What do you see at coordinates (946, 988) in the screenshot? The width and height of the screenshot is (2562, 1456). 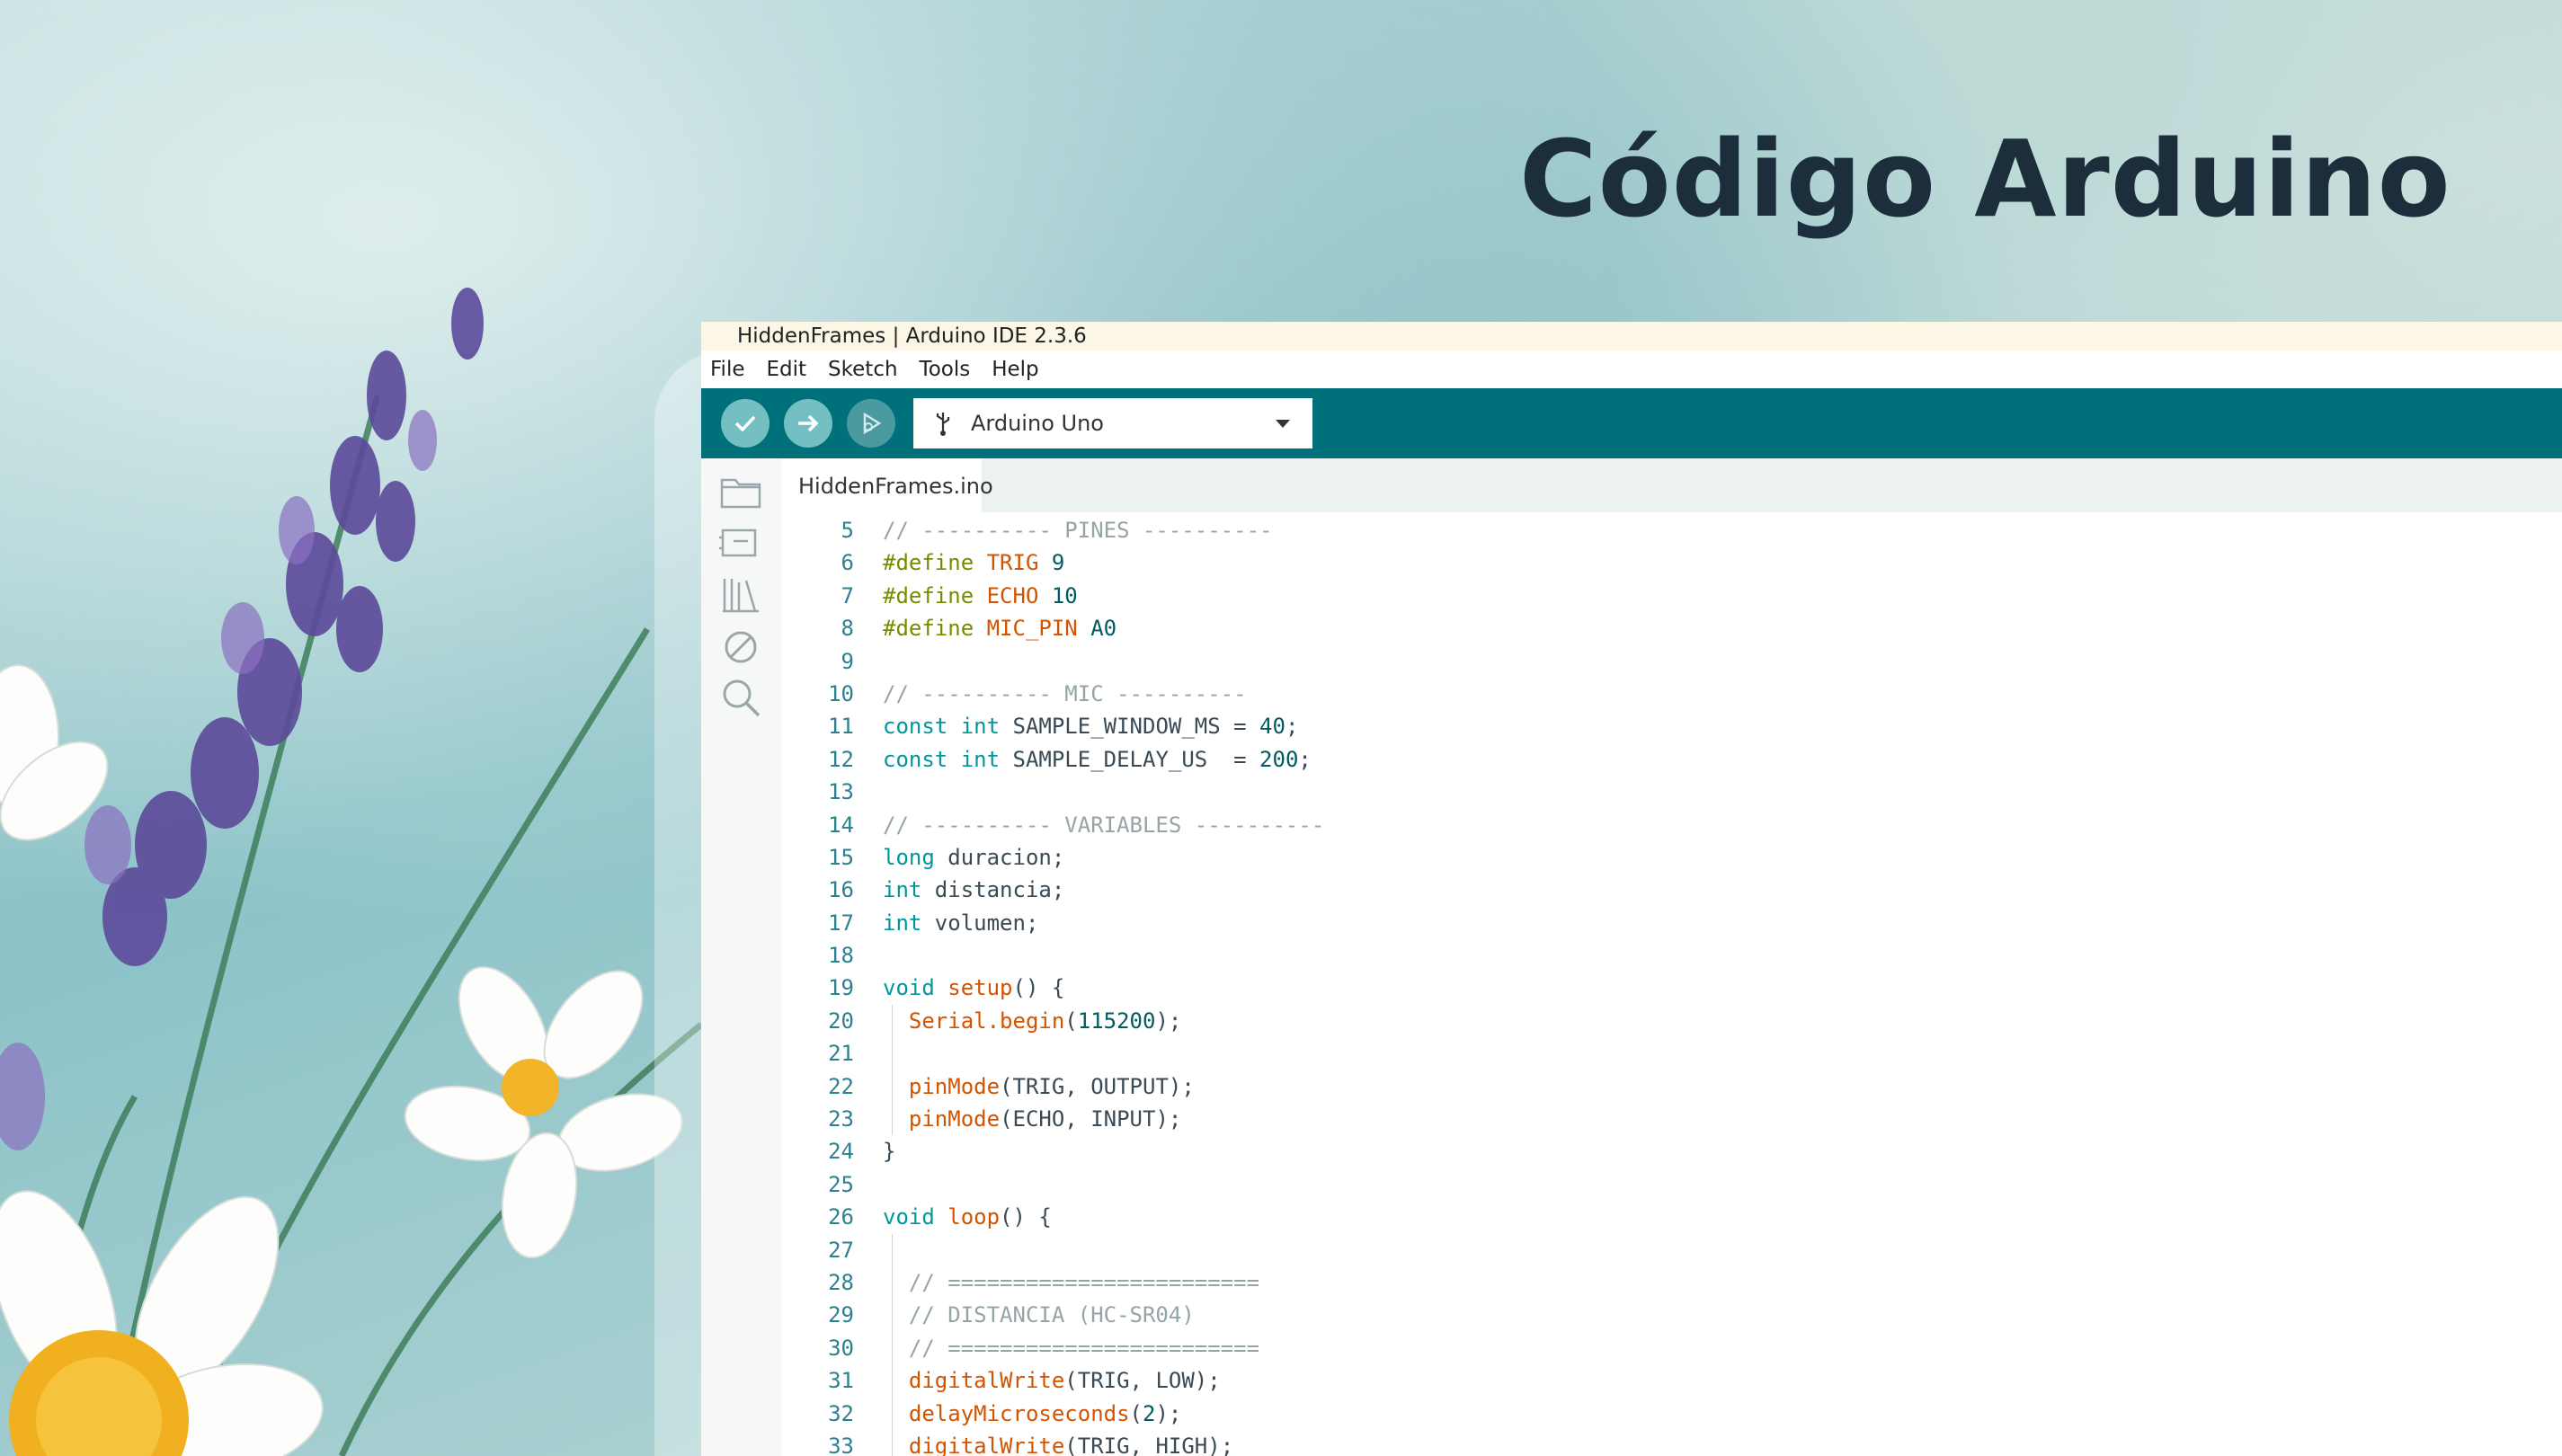 I see `code-line: 19 void setup() {` at bounding box center [946, 988].